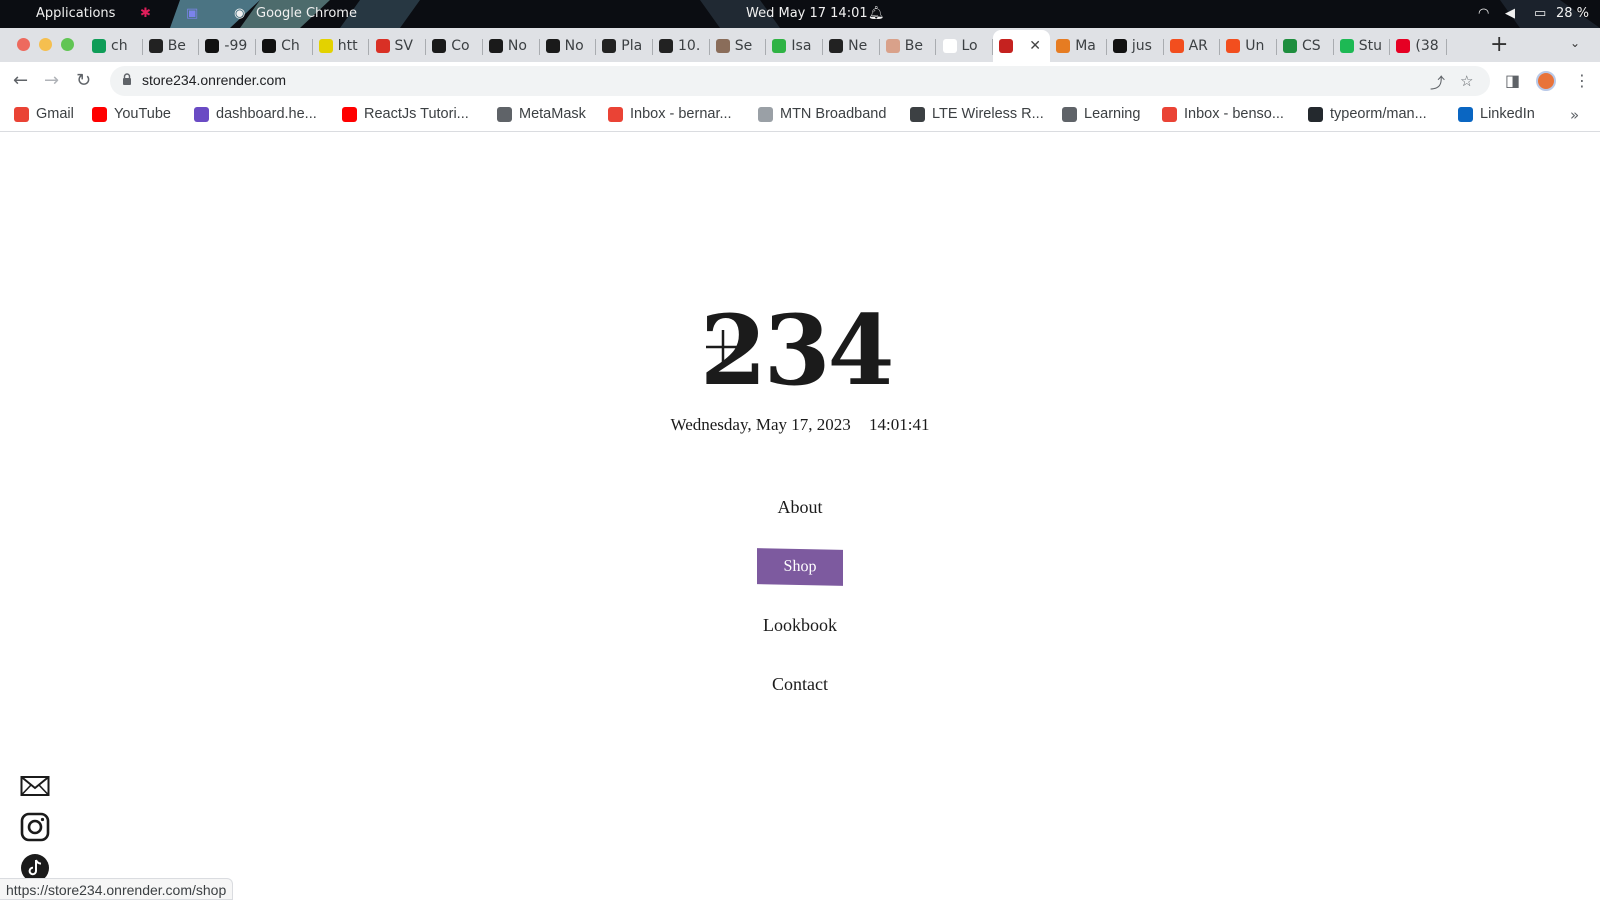  What do you see at coordinates (801, 46) in the screenshot?
I see `tab-title: Isa` at bounding box center [801, 46].